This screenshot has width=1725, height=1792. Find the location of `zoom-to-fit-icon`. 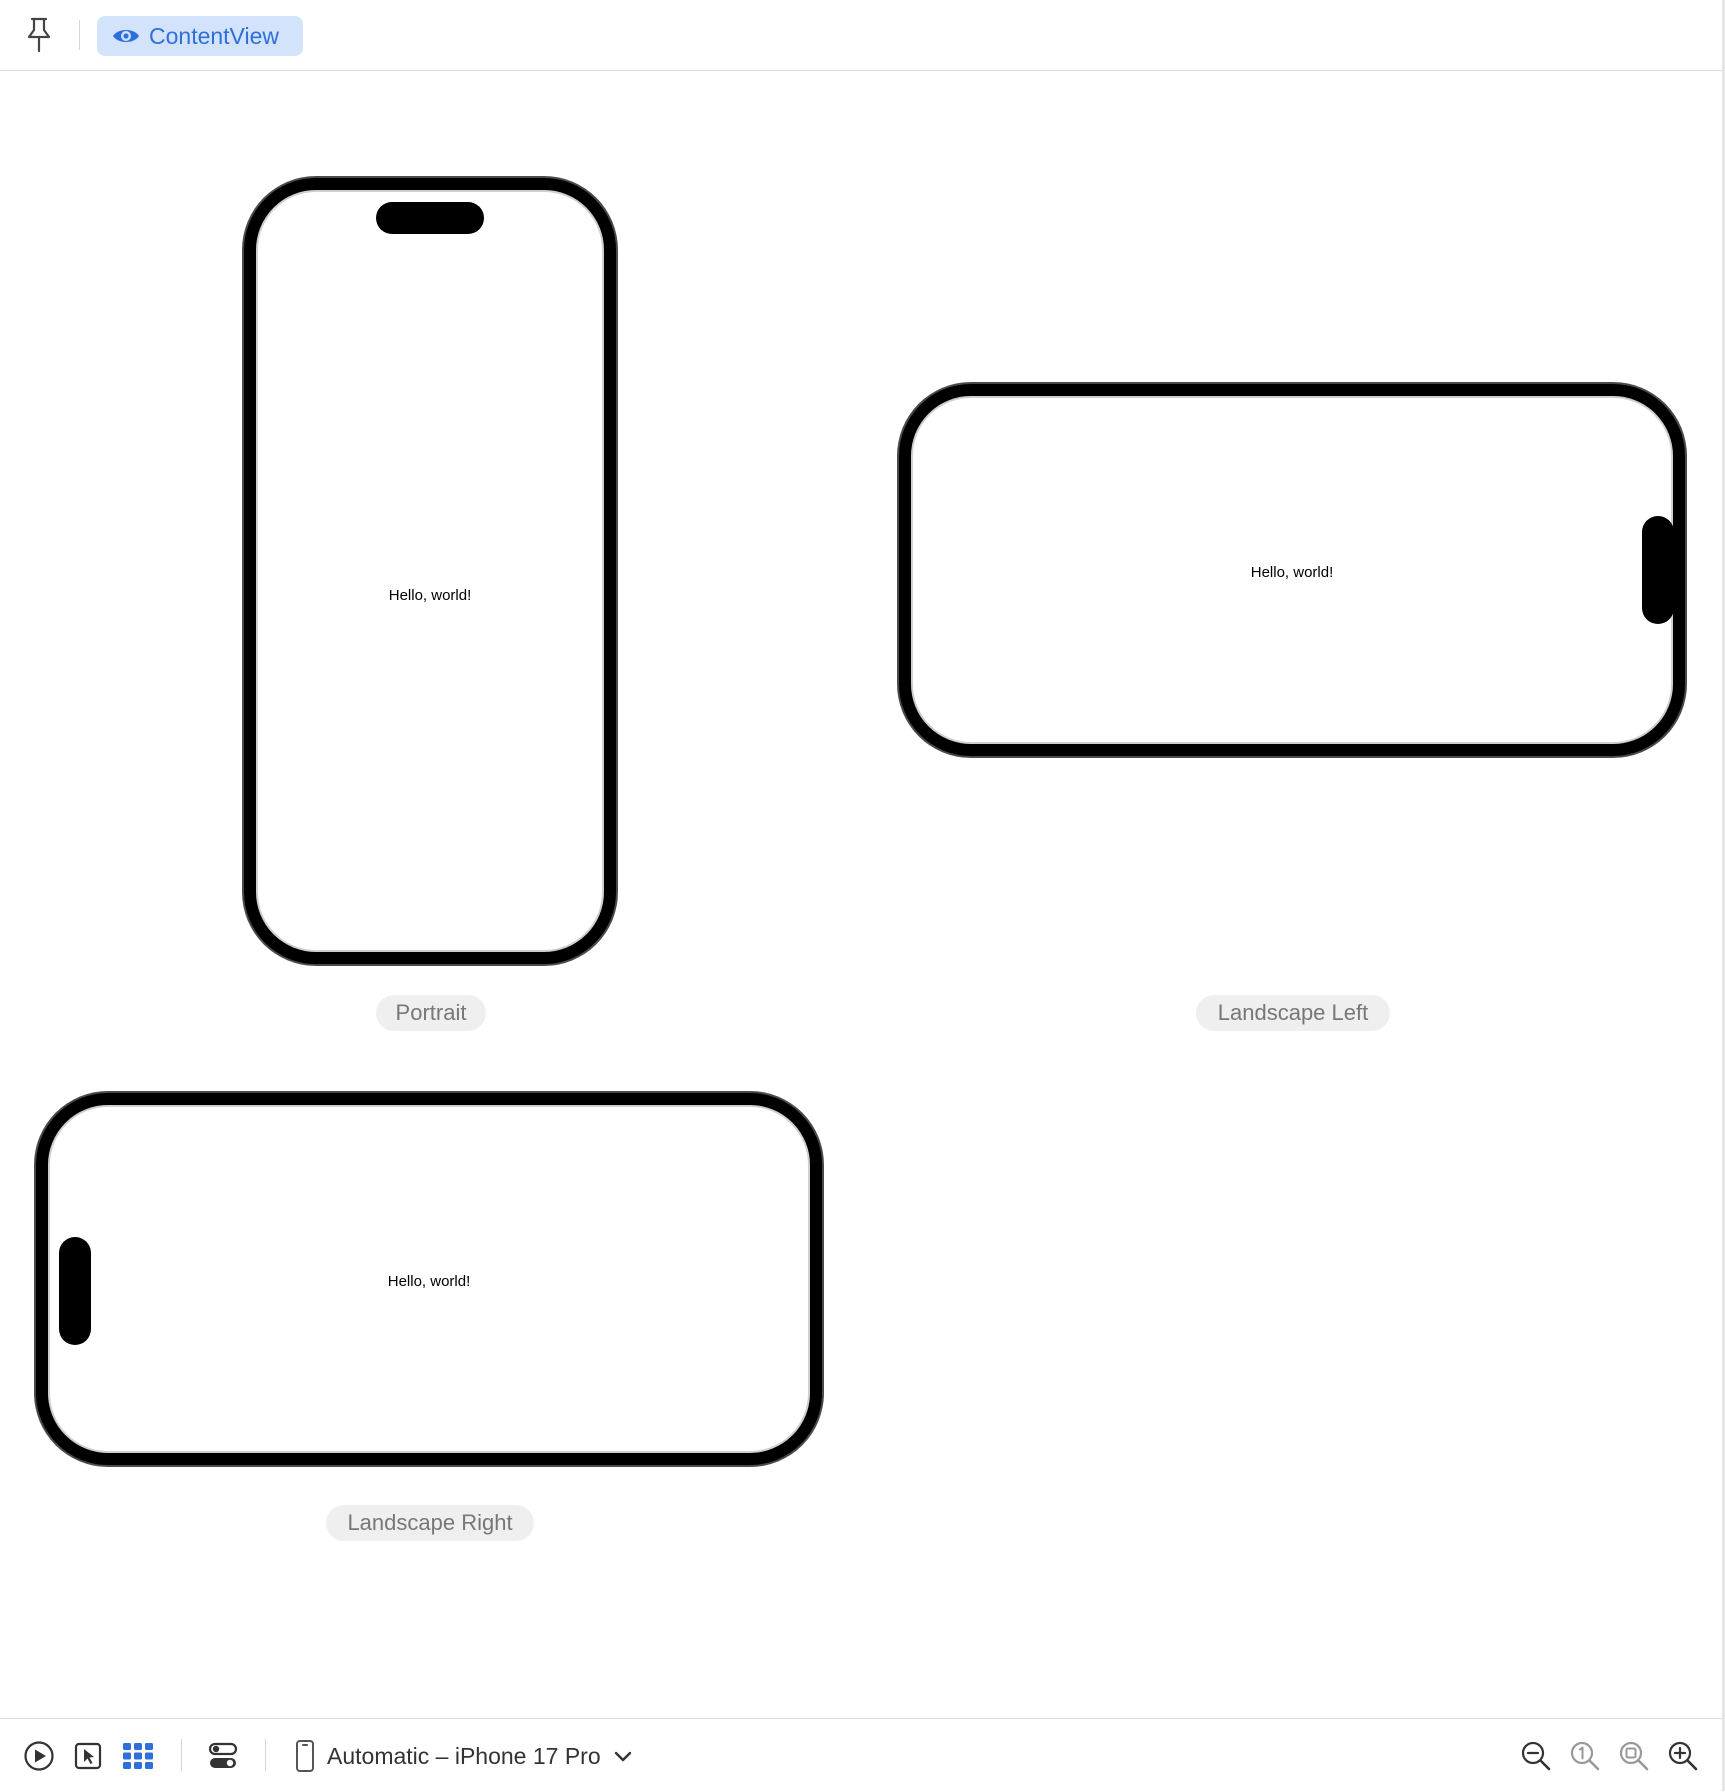

zoom-to-fit-icon is located at coordinates (1634, 1756).